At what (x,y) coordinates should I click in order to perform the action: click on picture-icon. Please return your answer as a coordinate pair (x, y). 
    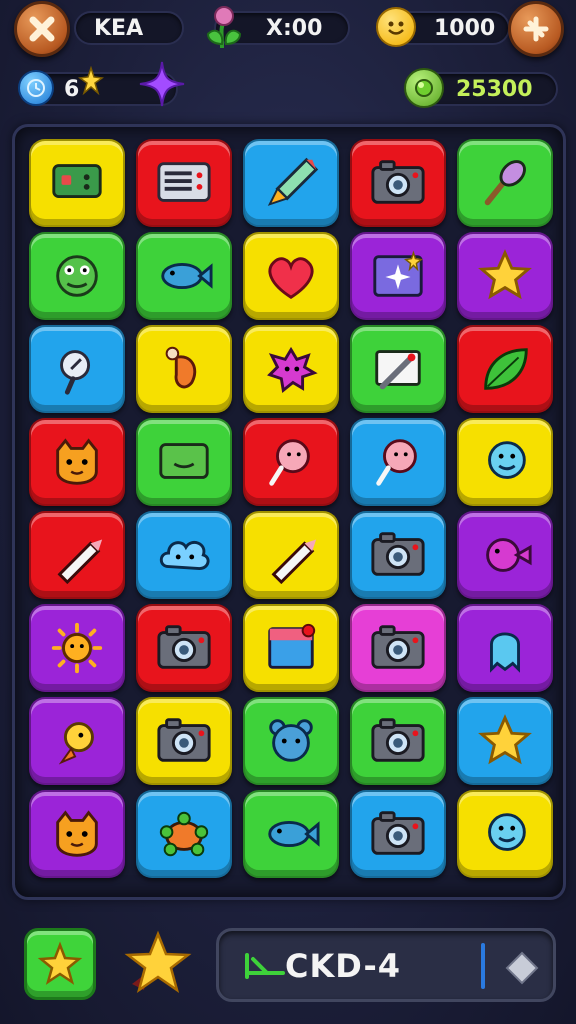
    Looking at the image, I should click on (292, 646).